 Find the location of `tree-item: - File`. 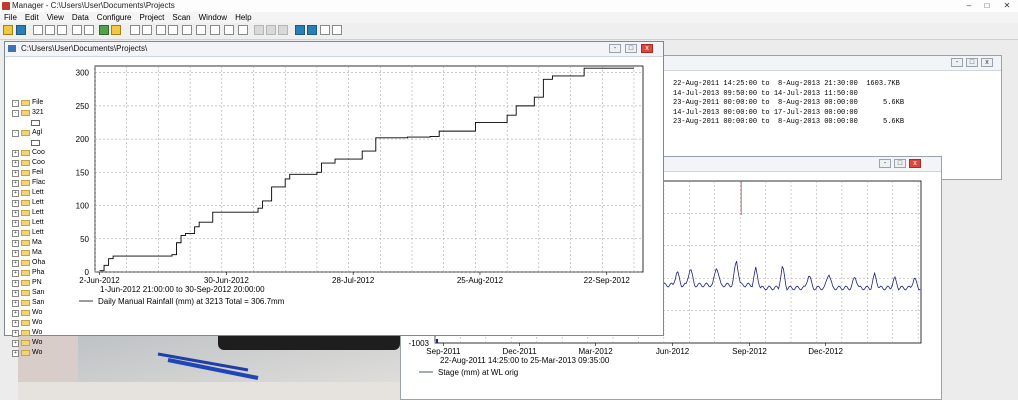

tree-item: - File is located at coordinates (31, 103).